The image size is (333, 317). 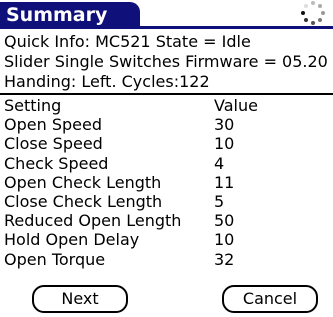 I want to click on setting-value: 5, so click(x=219, y=201).